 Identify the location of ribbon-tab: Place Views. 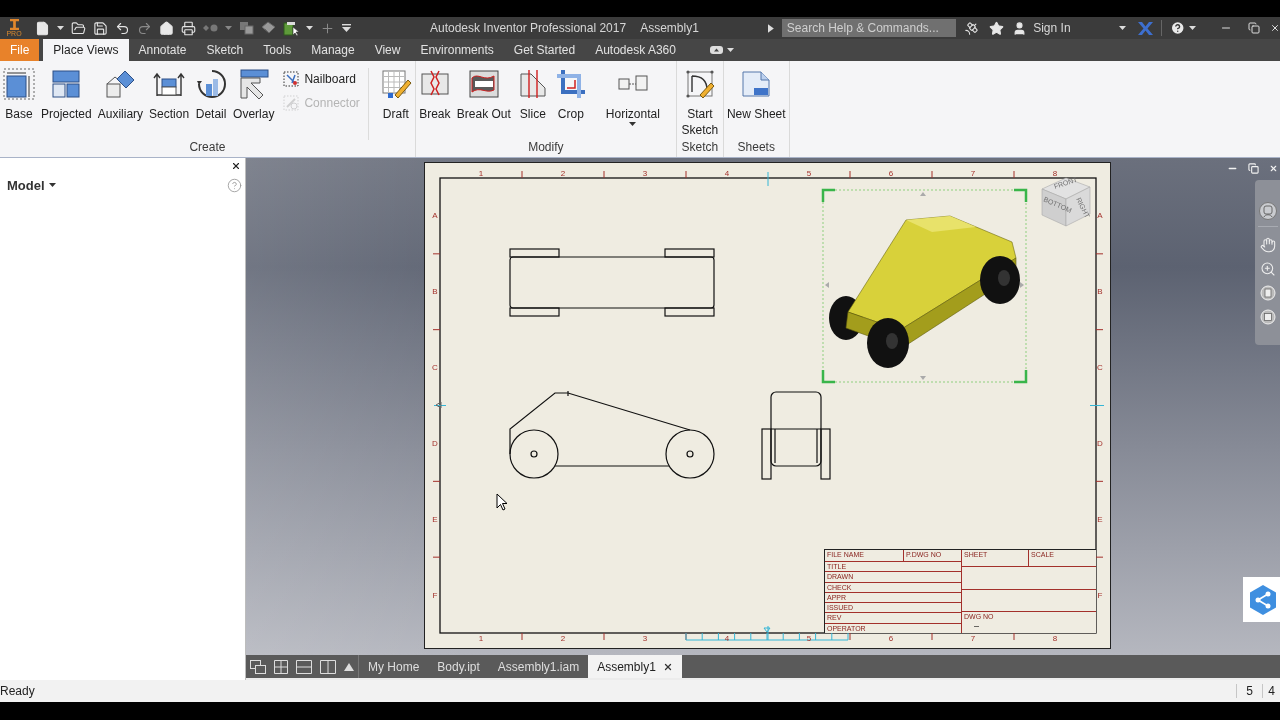
(86, 50).